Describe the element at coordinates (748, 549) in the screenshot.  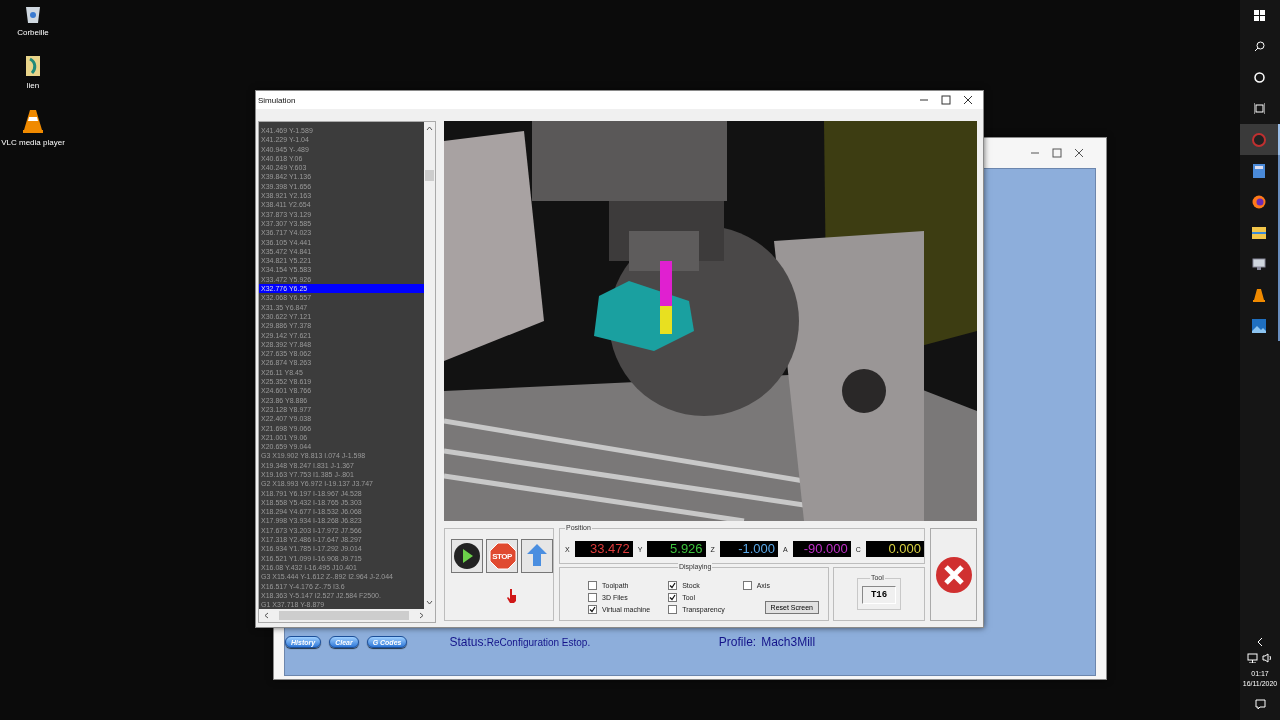
I see `axis-readout: -1.000` at that location.